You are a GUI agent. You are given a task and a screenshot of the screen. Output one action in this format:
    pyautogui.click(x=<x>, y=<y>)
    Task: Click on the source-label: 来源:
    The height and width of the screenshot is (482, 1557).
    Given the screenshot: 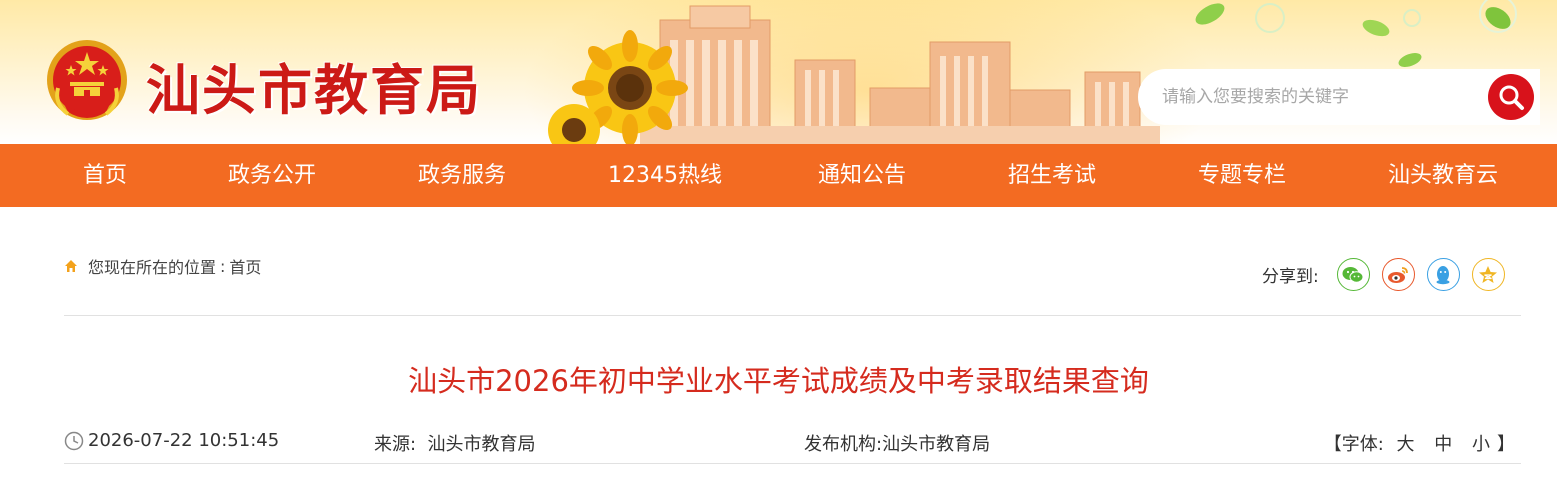 What is the action you would take?
    pyautogui.click(x=395, y=444)
    